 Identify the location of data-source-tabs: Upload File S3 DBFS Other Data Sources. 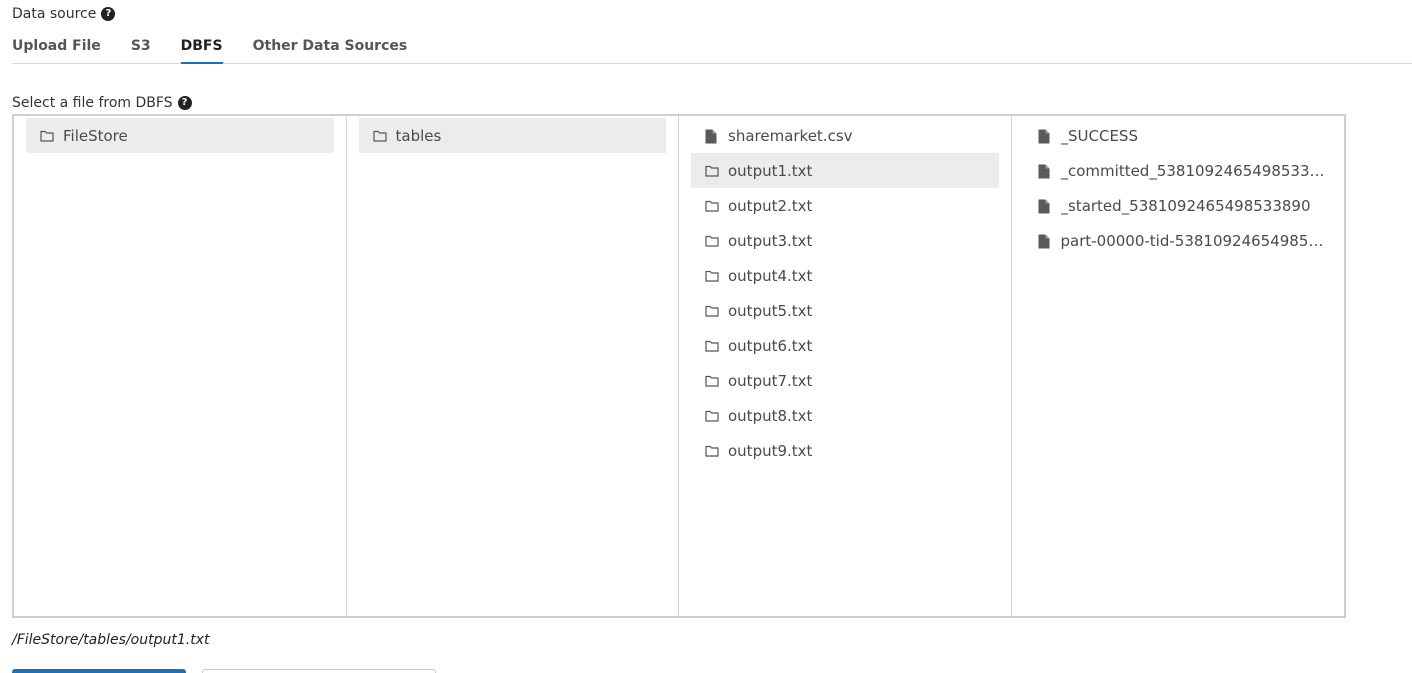
(712, 50).